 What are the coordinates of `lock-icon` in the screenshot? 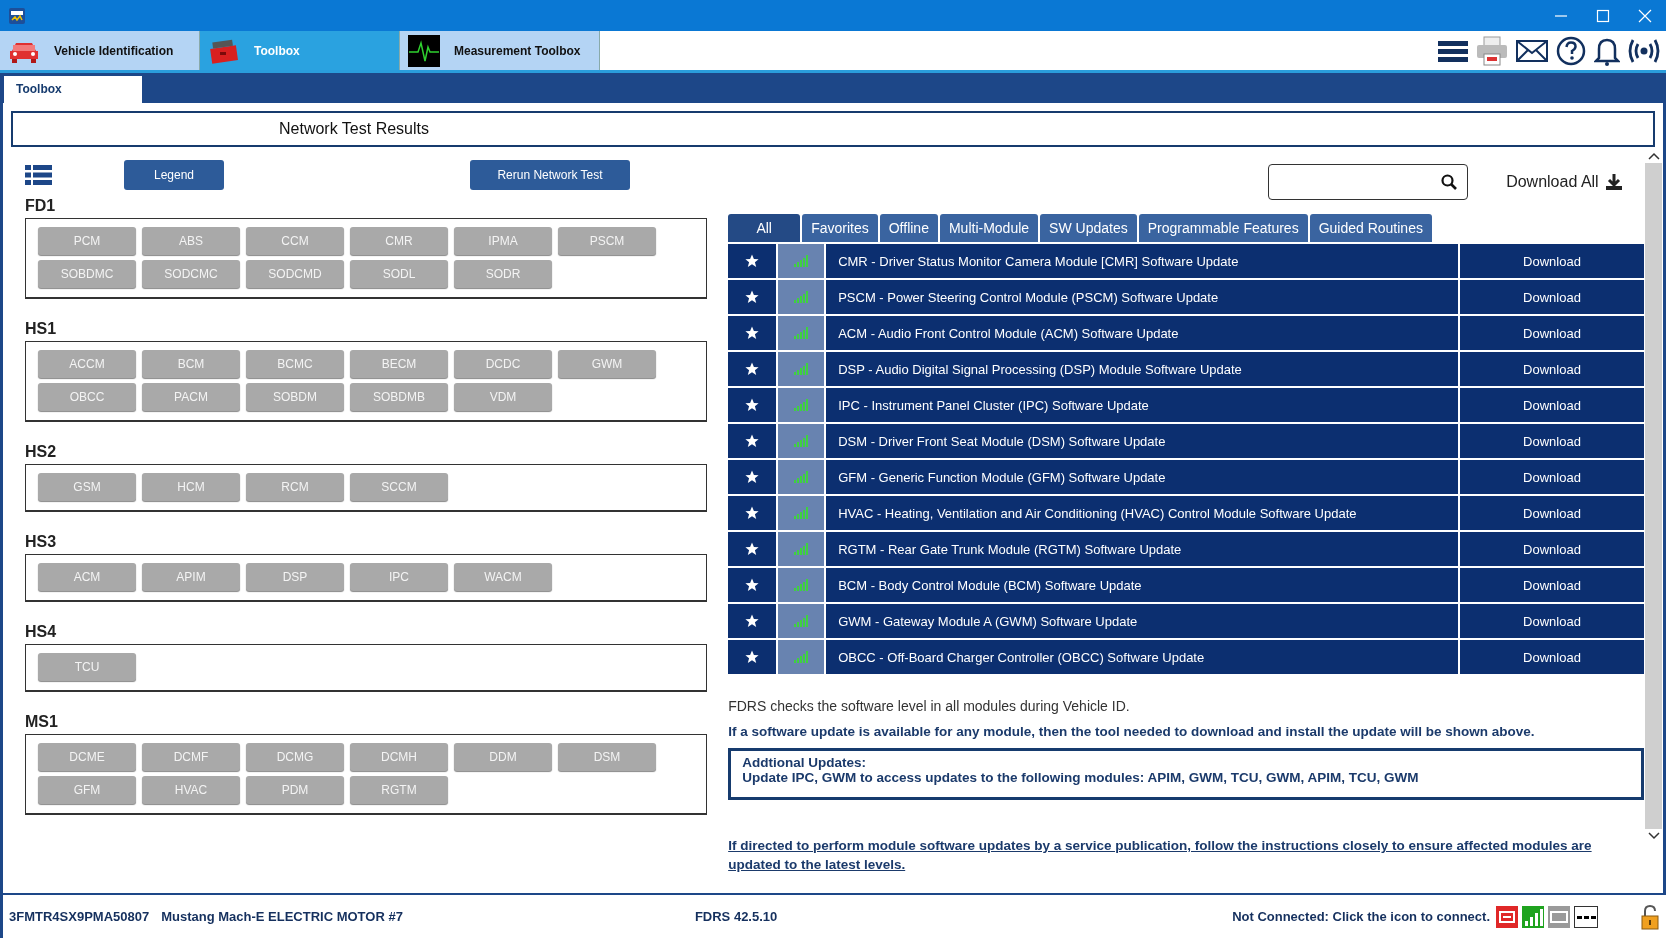 It's located at (1650, 916).